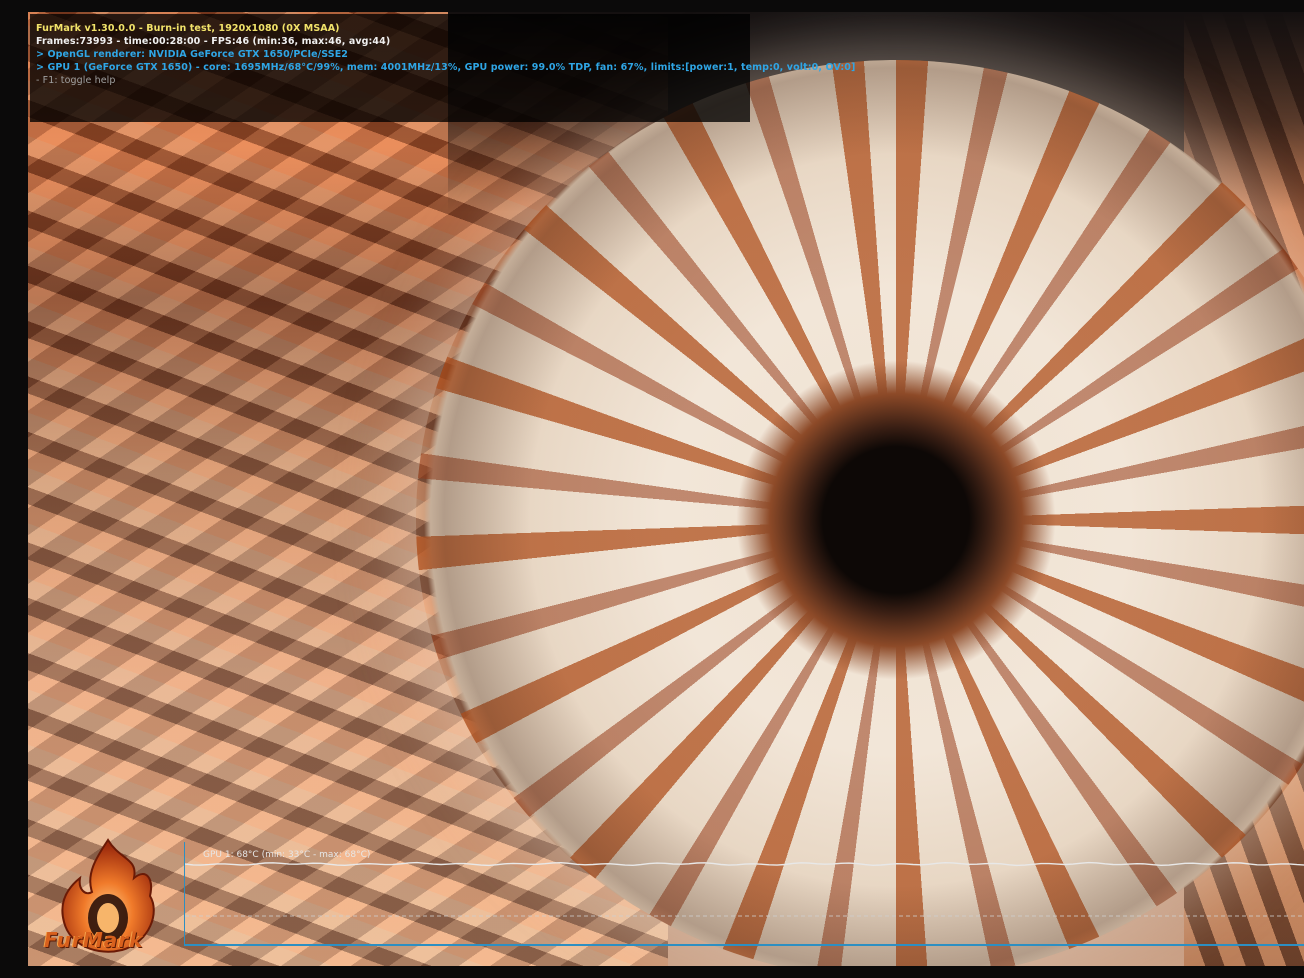  Describe the element at coordinates (744, 864) in the screenshot. I see `temperature-series-line` at that location.